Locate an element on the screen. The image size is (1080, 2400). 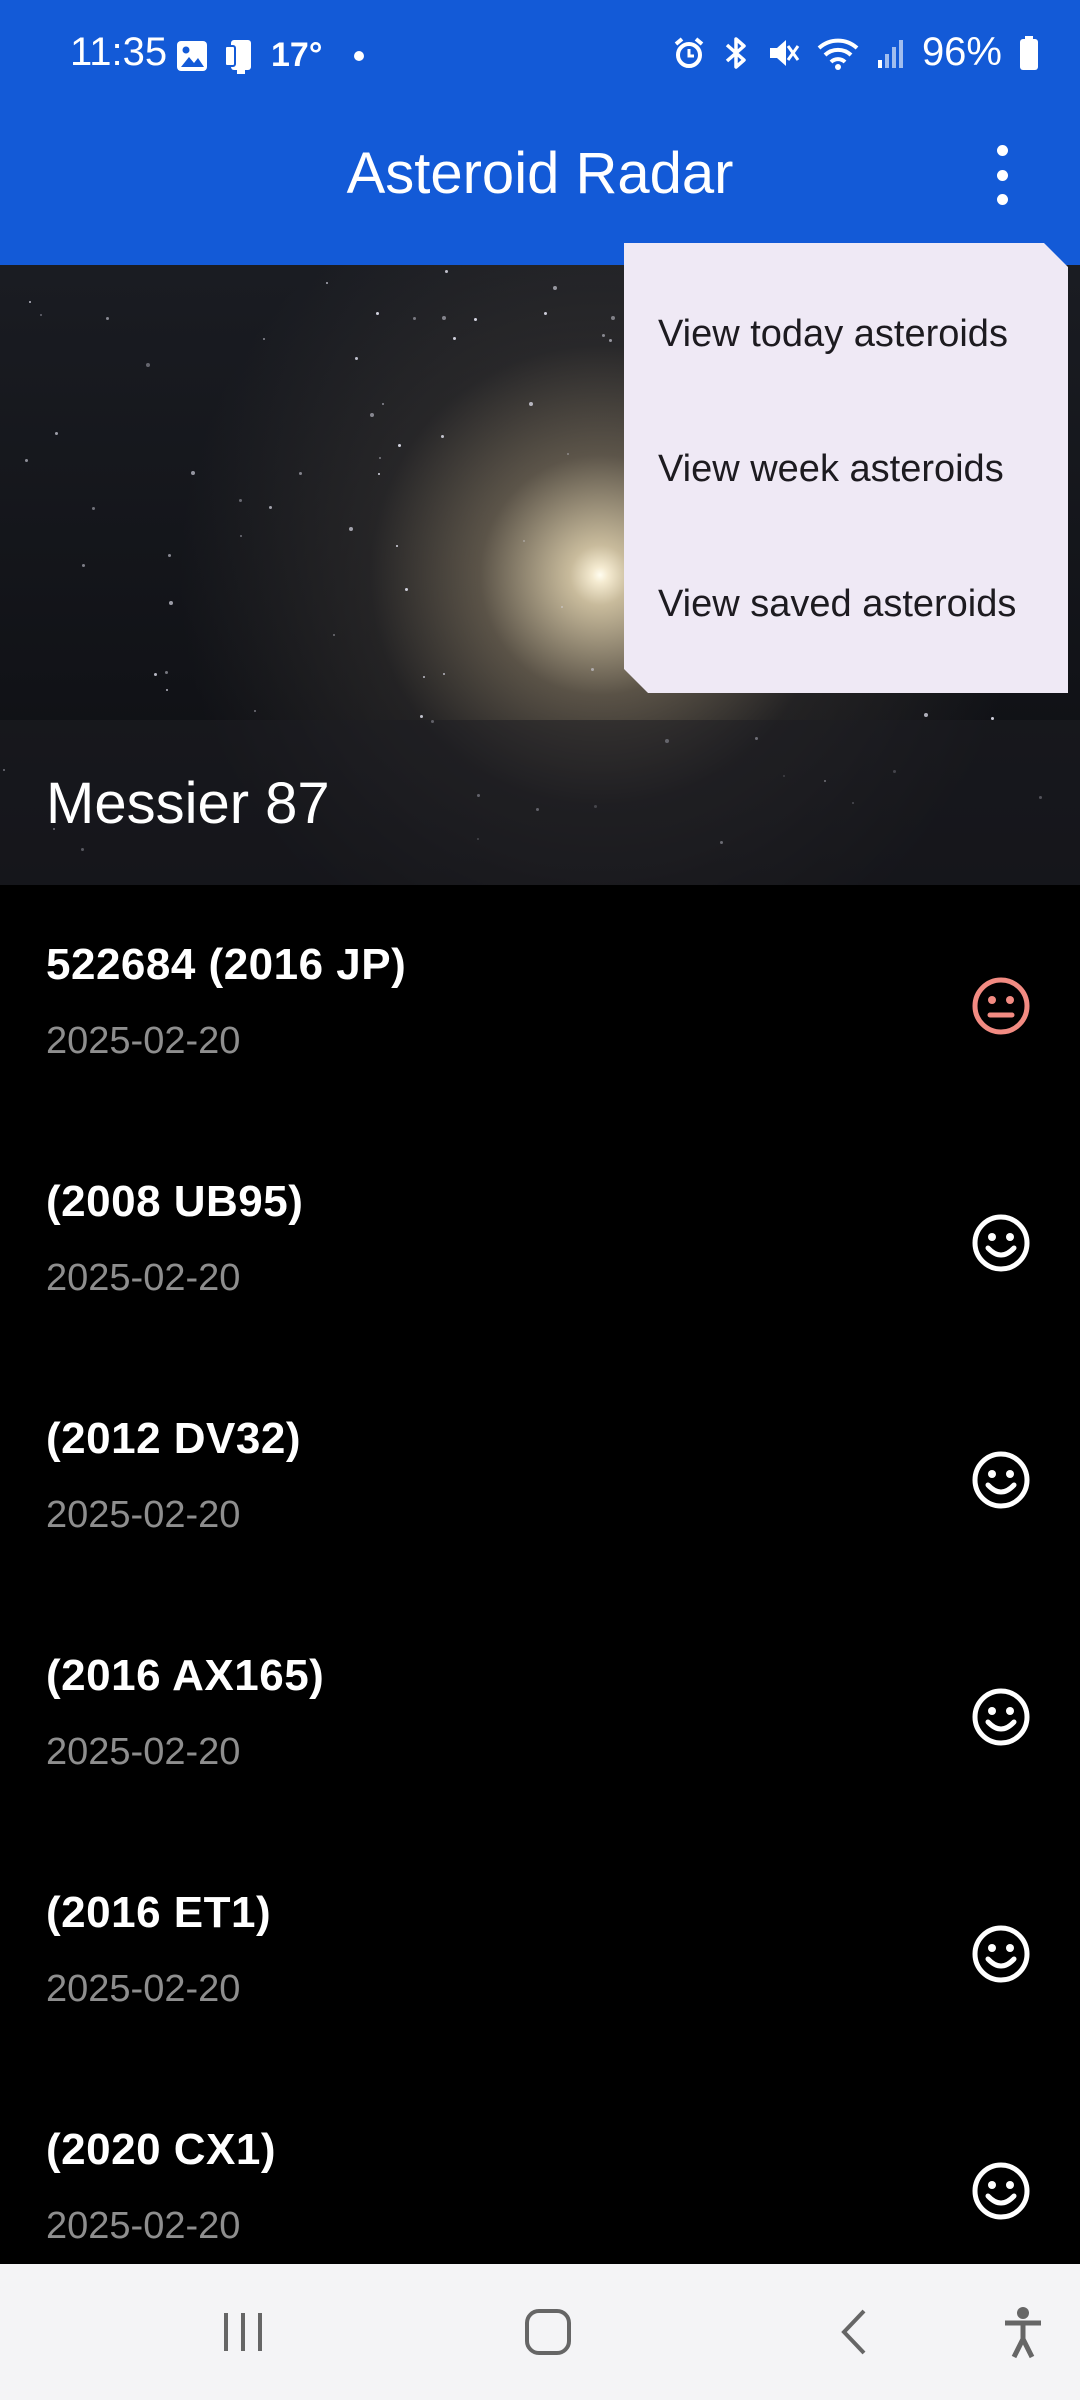
status-battery: 96% is located at coordinates (961, 52).